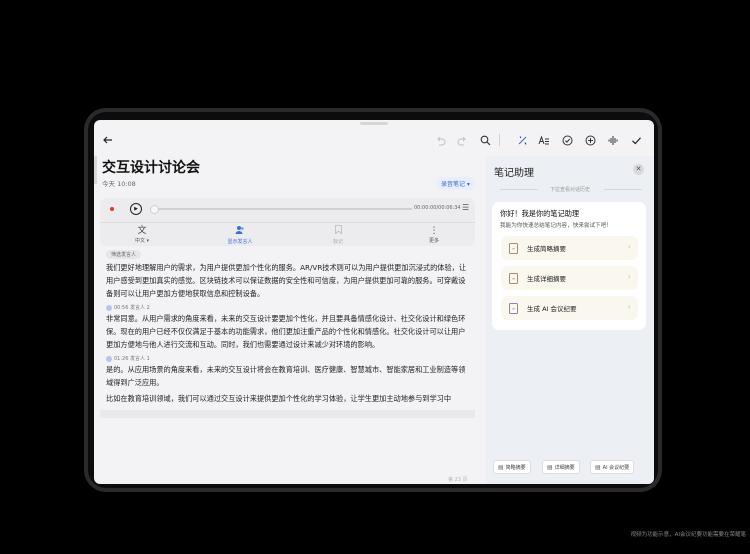 Image resolution: width=750 pixels, height=554 pixels. What do you see at coordinates (499, 140) in the screenshot?
I see `toolbar-divider` at bounding box center [499, 140].